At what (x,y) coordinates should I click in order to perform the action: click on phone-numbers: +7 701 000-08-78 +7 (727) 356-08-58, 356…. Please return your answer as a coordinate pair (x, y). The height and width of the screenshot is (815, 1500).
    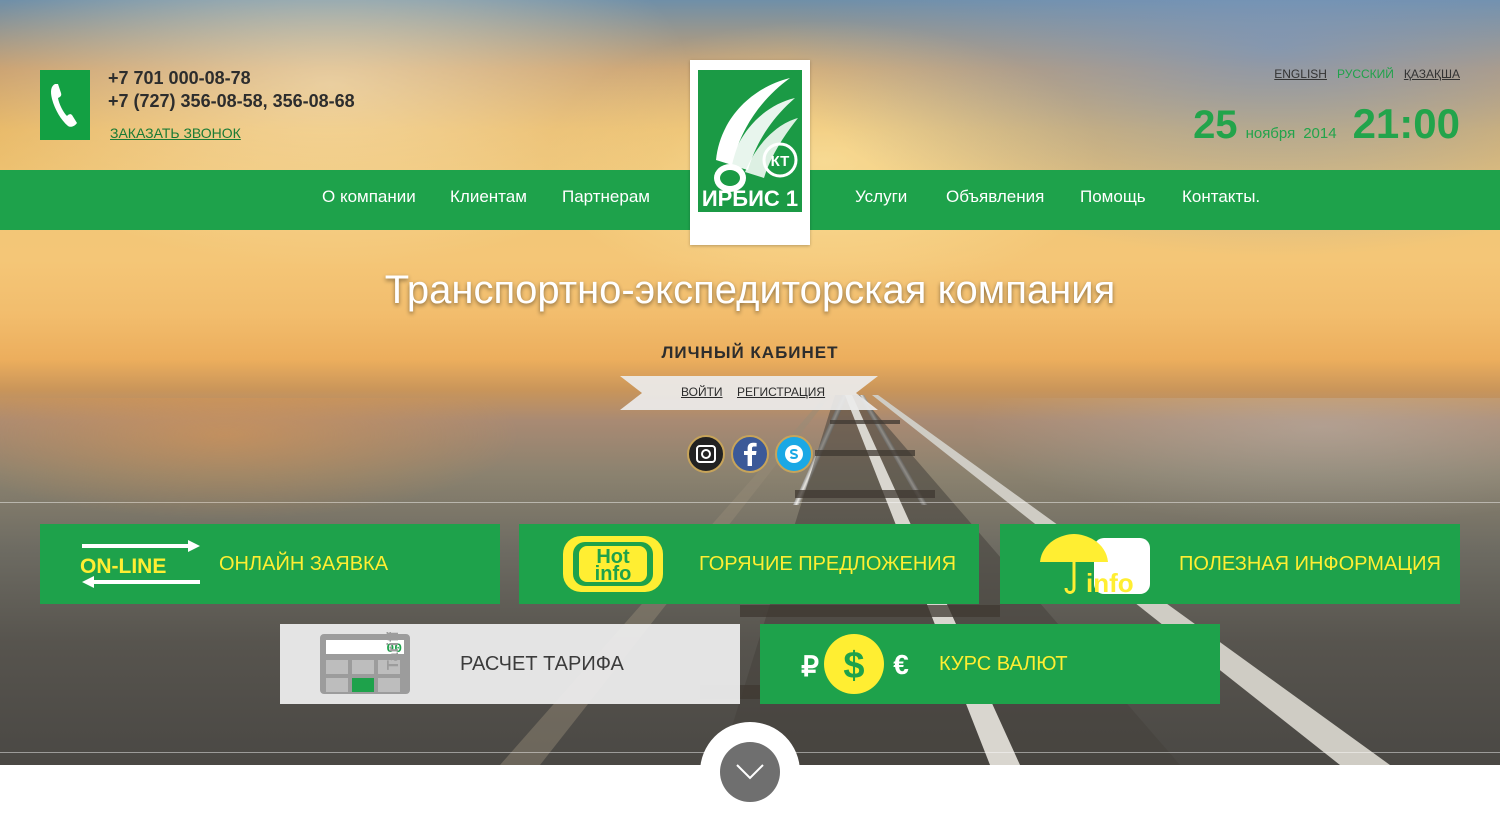
    Looking at the image, I should click on (231, 90).